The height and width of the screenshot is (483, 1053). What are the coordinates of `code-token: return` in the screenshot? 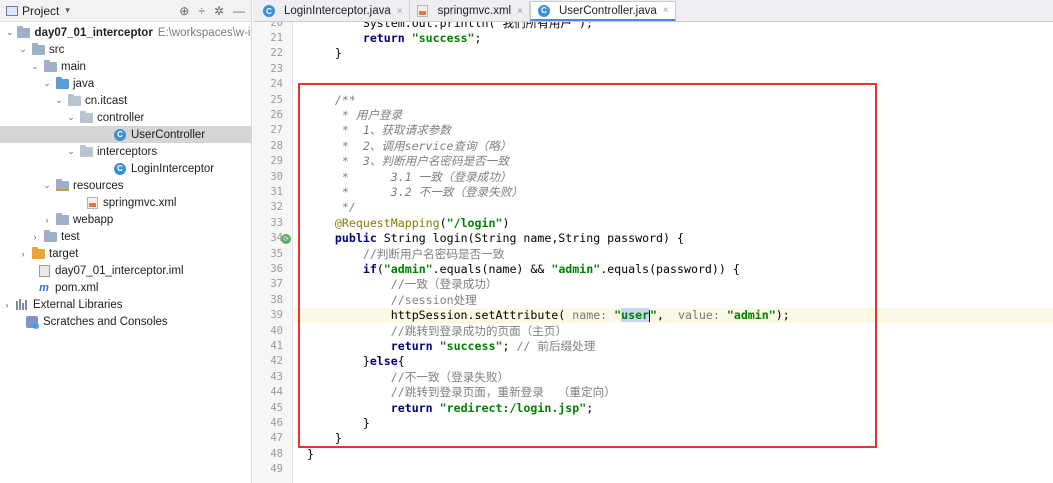 It's located at (411, 407).